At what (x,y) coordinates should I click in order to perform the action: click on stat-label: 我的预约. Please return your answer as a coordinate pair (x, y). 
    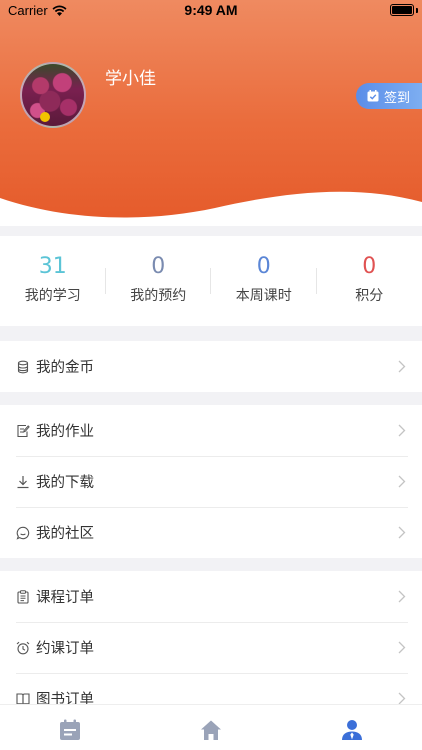
    Looking at the image, I should click on (158, 296).